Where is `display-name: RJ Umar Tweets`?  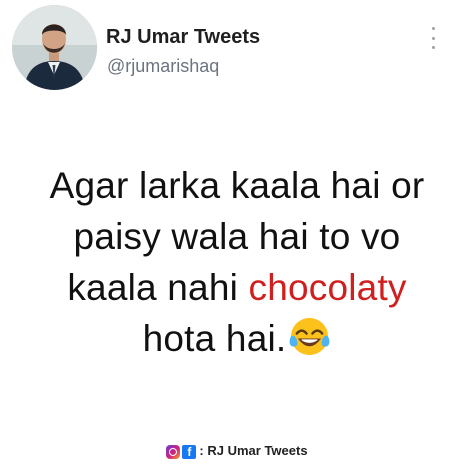
display-name: RJ Umar Tweets is located at coordinates (183, 37).